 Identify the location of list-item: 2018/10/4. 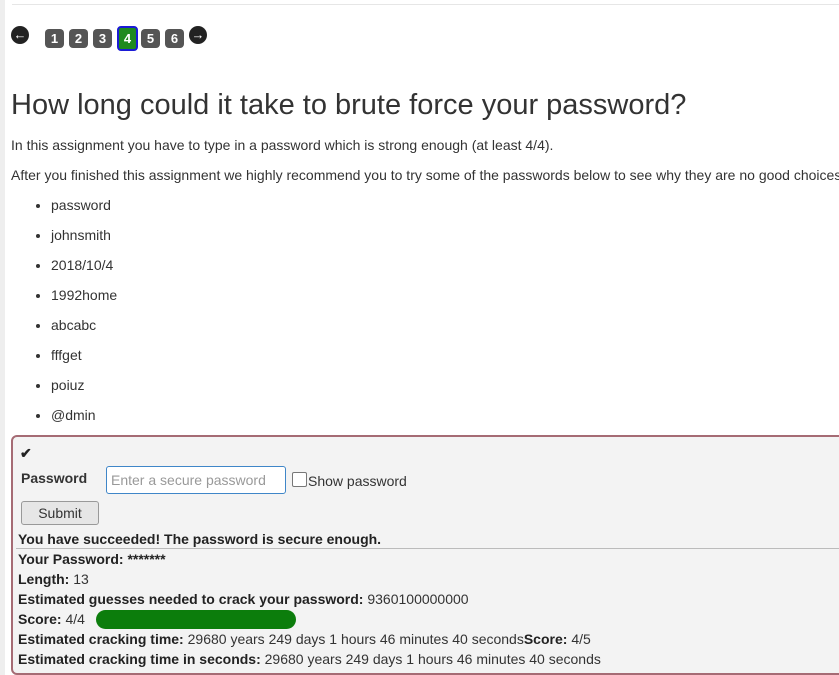
(84, 271).